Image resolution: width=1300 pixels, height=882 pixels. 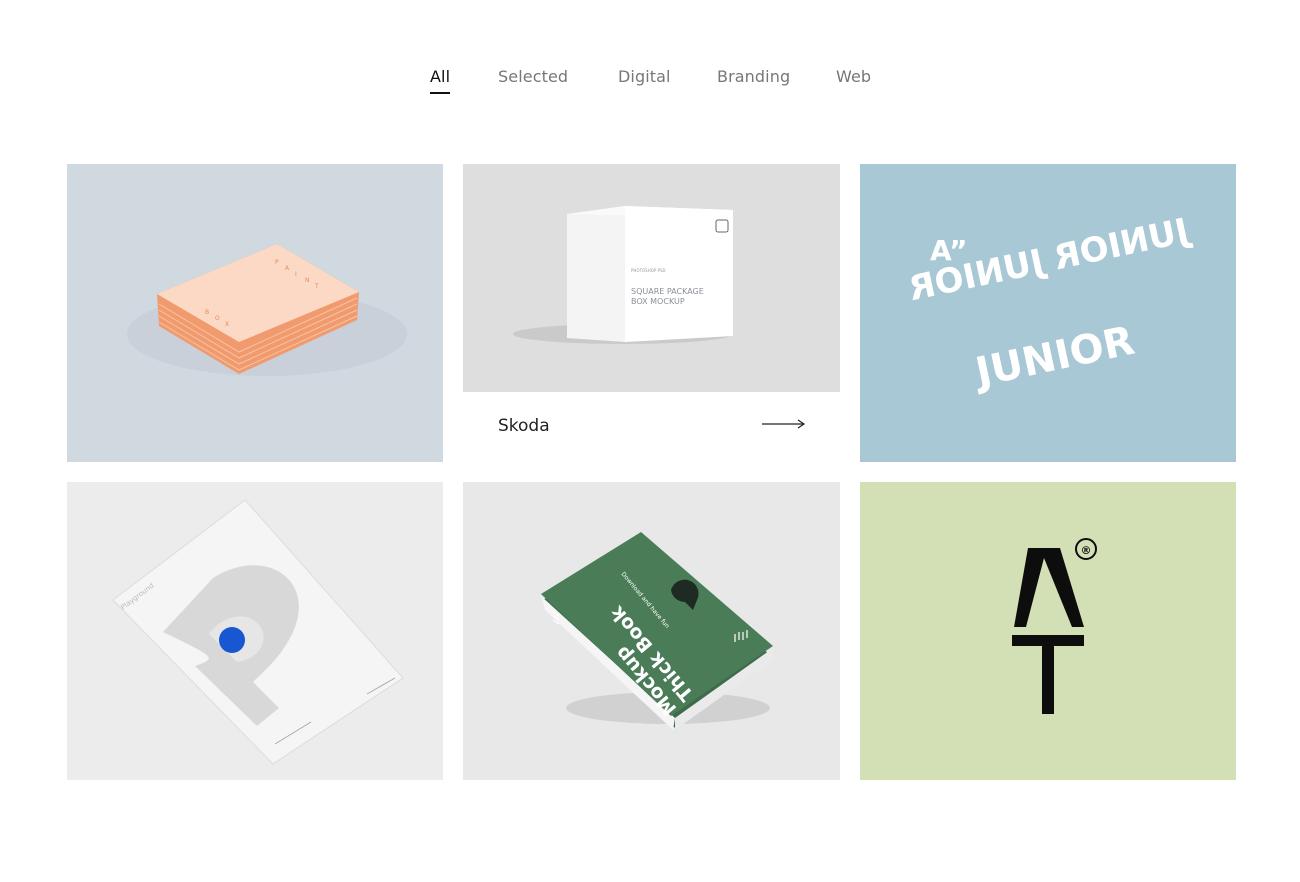 I want to click on project-caption: Skoda, so click(x=651, y=427).